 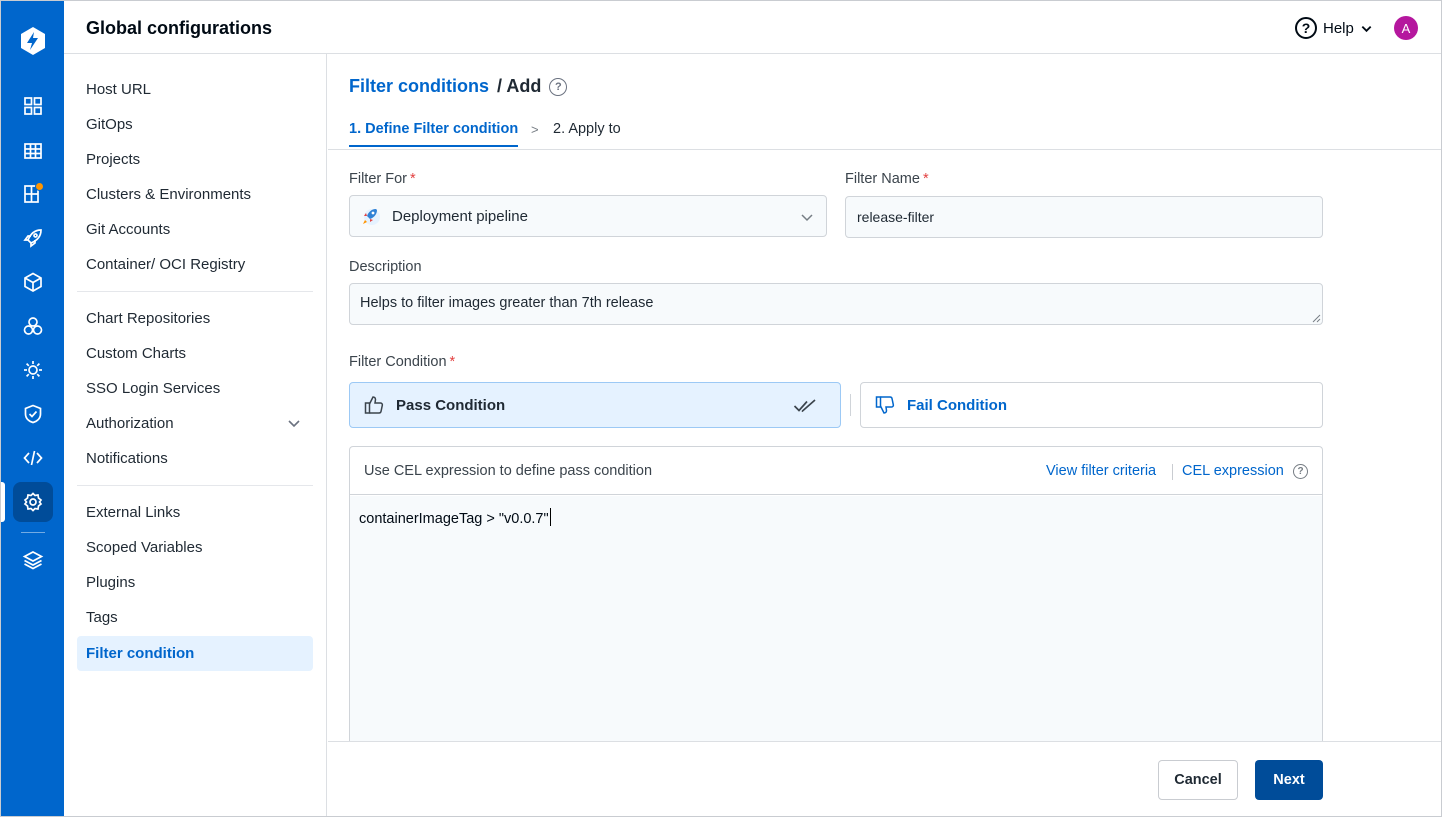 What do you see at coordinates (3, 502) in the screenshot?
I see `active-nav-indicator` at bounding box center [3, 502].